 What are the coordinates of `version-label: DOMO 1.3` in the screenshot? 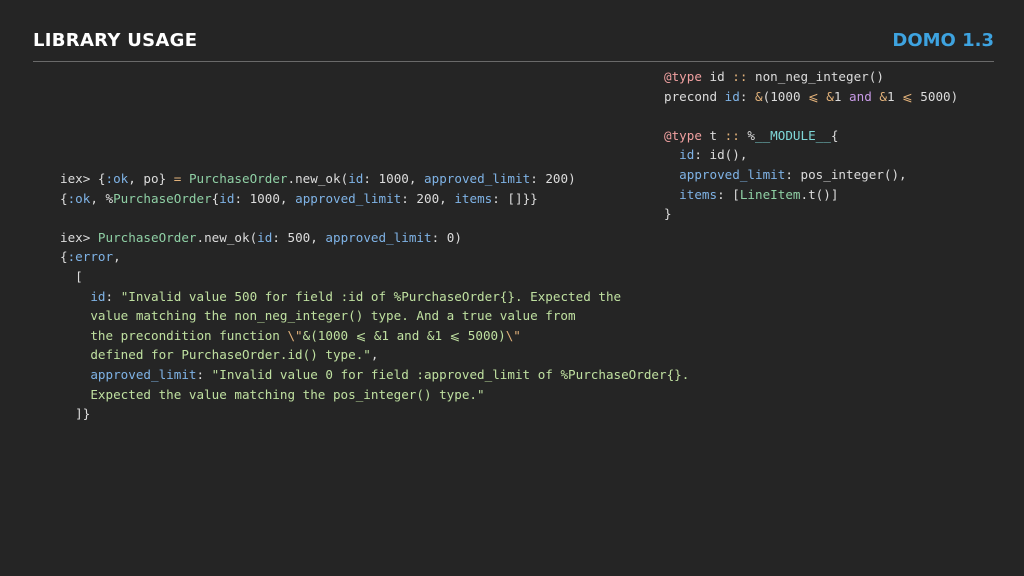 It's located at (943, 40).